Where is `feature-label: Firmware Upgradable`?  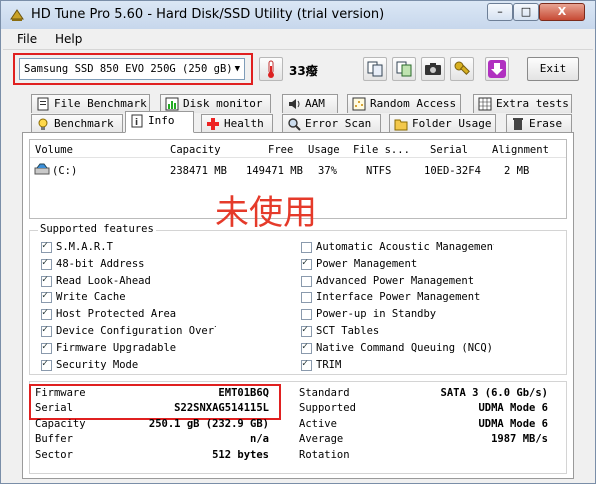
feature-label: Firmware Upgradable is located at coordinates (116, 347).